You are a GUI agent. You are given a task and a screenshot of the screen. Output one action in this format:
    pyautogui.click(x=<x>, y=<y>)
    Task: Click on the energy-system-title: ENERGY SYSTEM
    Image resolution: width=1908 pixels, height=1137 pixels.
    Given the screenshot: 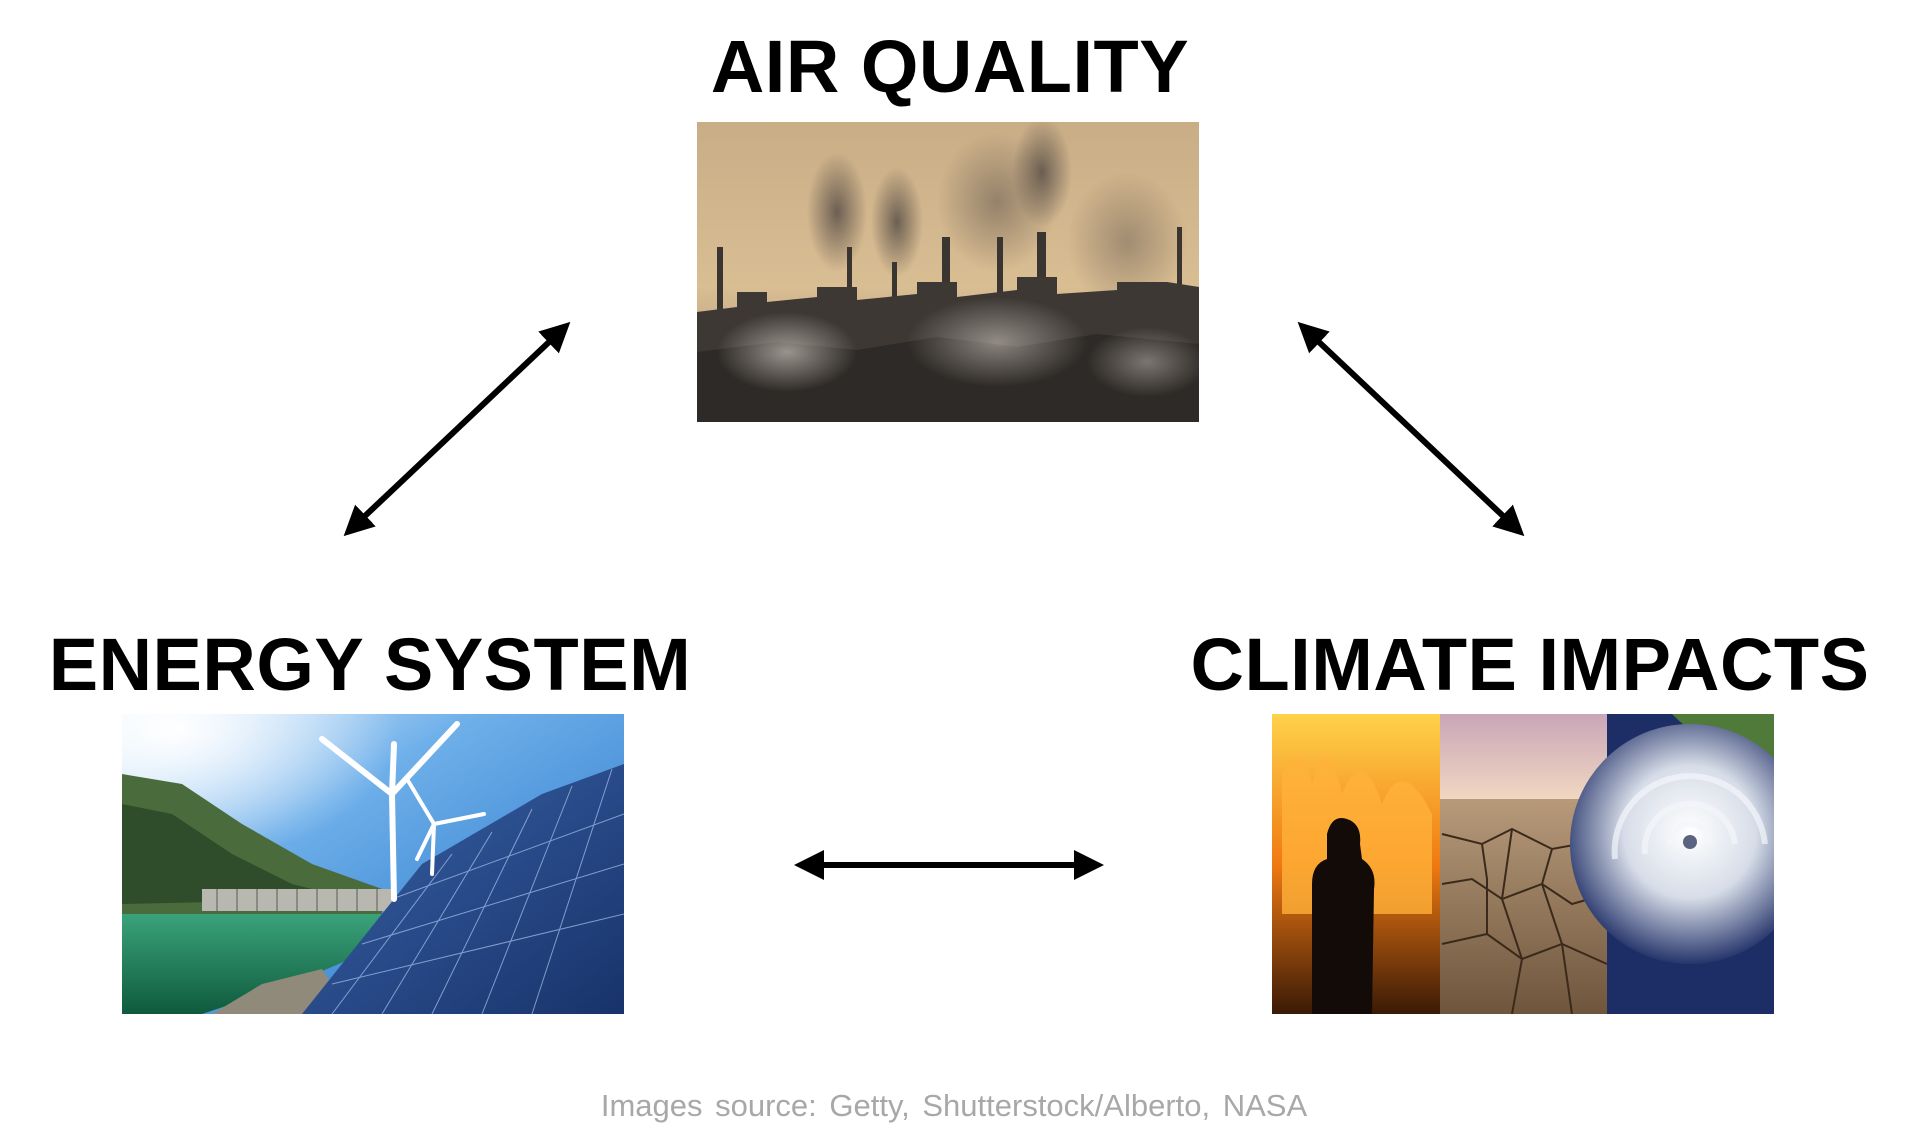 What is the action you would take?
    pyautogui.click(x=370, y=664)
    